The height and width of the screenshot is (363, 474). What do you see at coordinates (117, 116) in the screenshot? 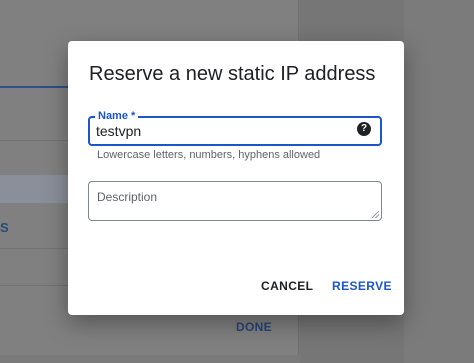
I see `name-field-label: Name *` at bounding box center [117, 116].